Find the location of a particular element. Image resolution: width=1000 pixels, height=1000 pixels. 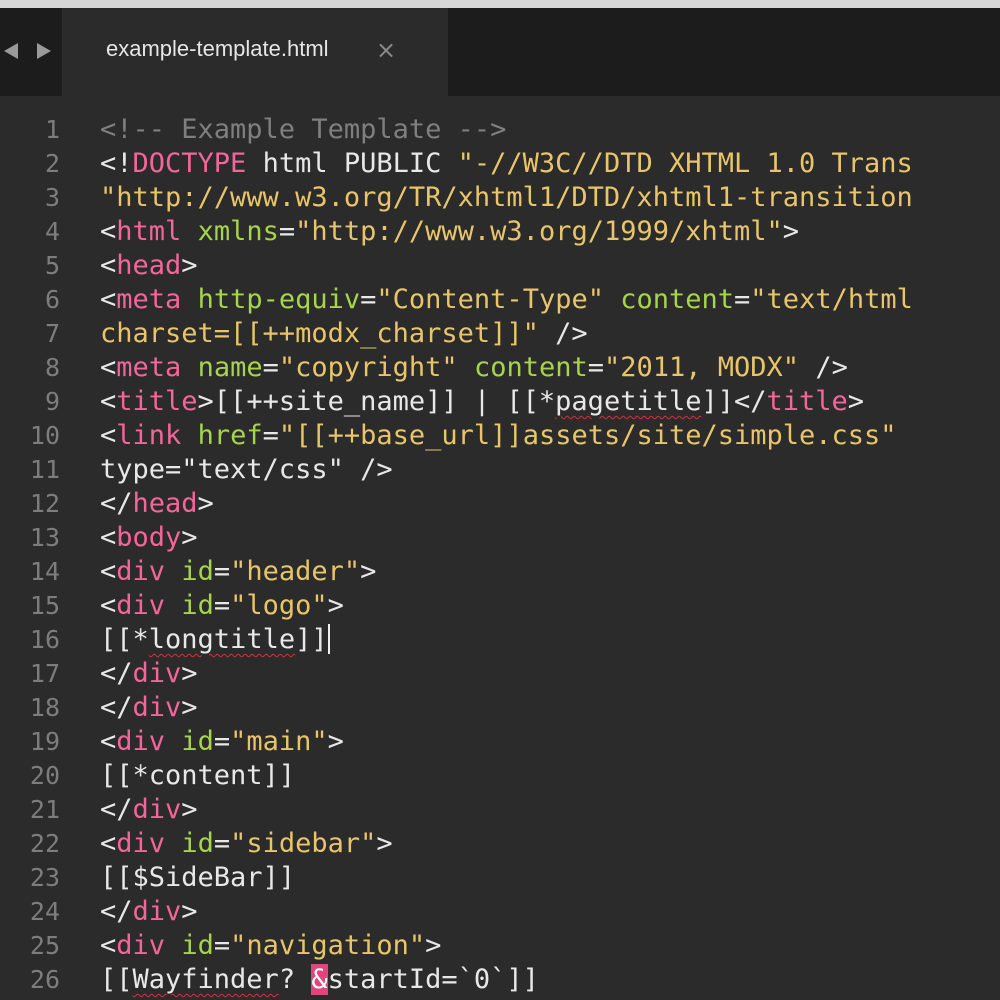

code-token: "copyright" is located at coordinates (368, 367).